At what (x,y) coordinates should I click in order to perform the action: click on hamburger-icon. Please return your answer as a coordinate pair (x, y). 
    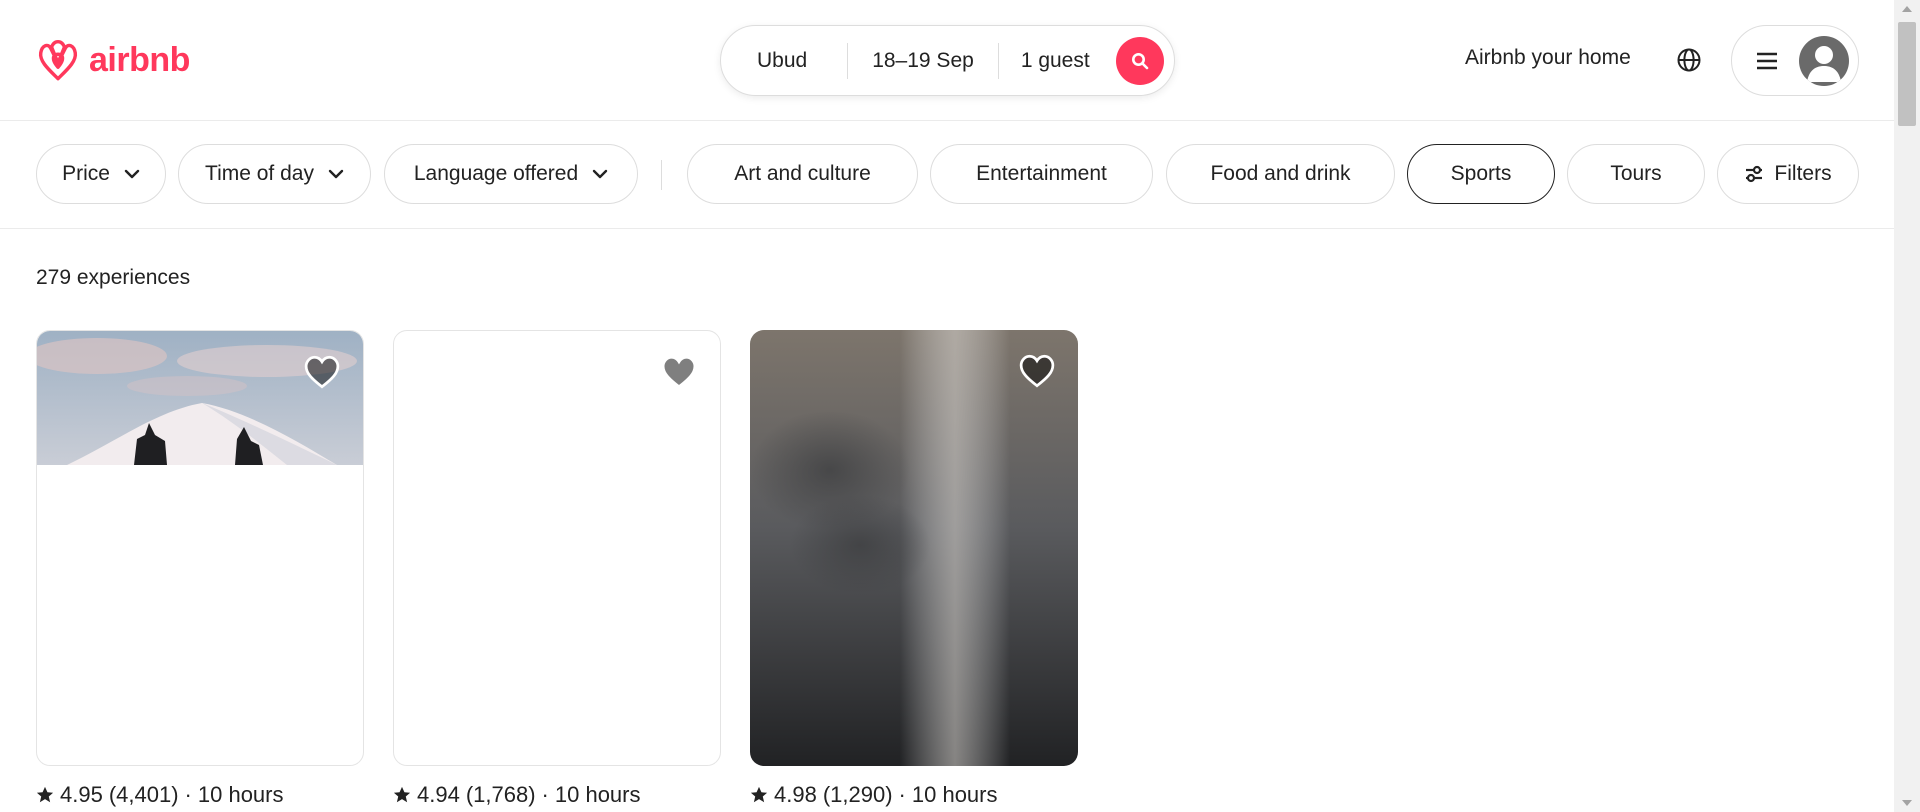
    Looking at the image, I should click on (1767, 61).